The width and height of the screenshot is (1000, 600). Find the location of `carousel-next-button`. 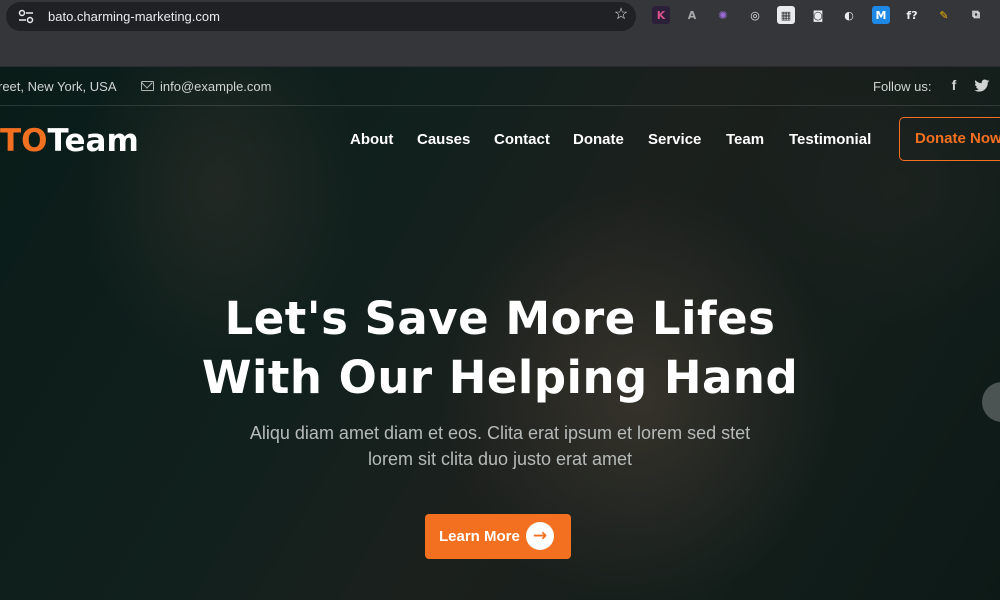

carousel-next-button is located at coordinates (991, 402).